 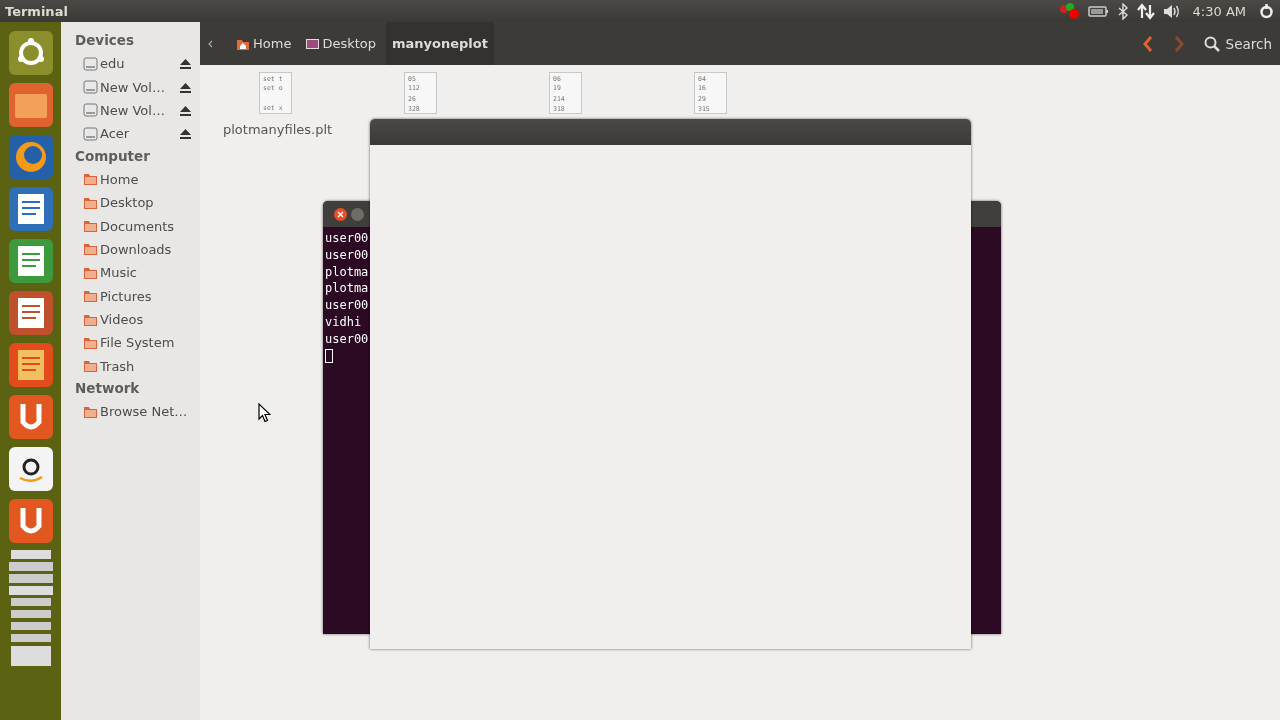 What do you see at coordinates (343, 43) in the screenshot?
I see `breadcrumb-button: Desktop` at bounding box center [343, 43].